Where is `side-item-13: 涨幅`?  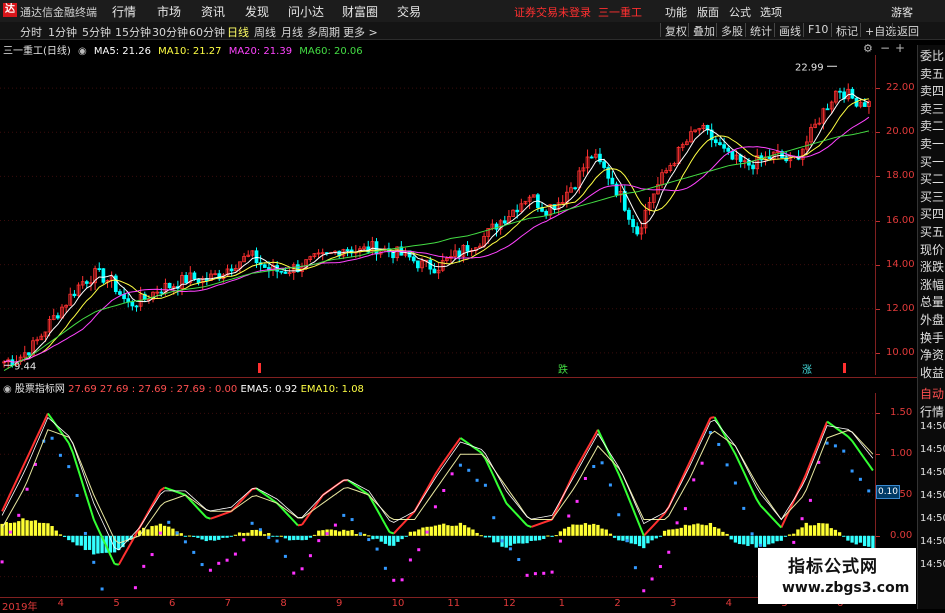
side-item-13: 涨幅 is located at coordinates (932, 284).